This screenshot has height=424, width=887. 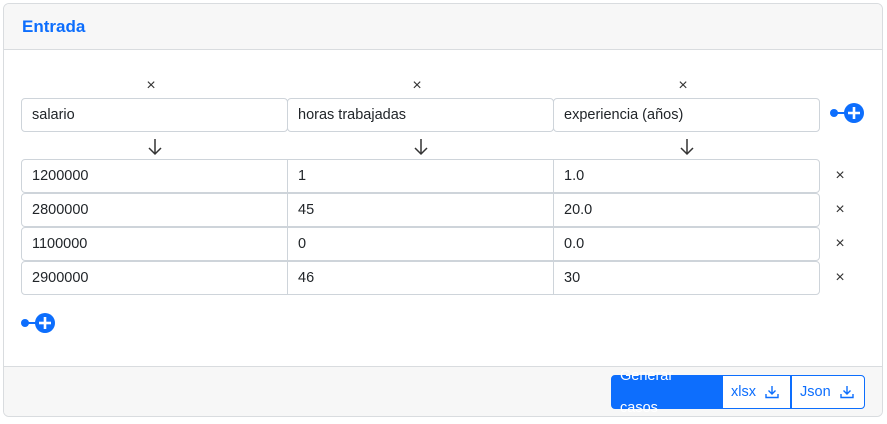 I want to click on cell-input: 1, so click(x=420, y=176).